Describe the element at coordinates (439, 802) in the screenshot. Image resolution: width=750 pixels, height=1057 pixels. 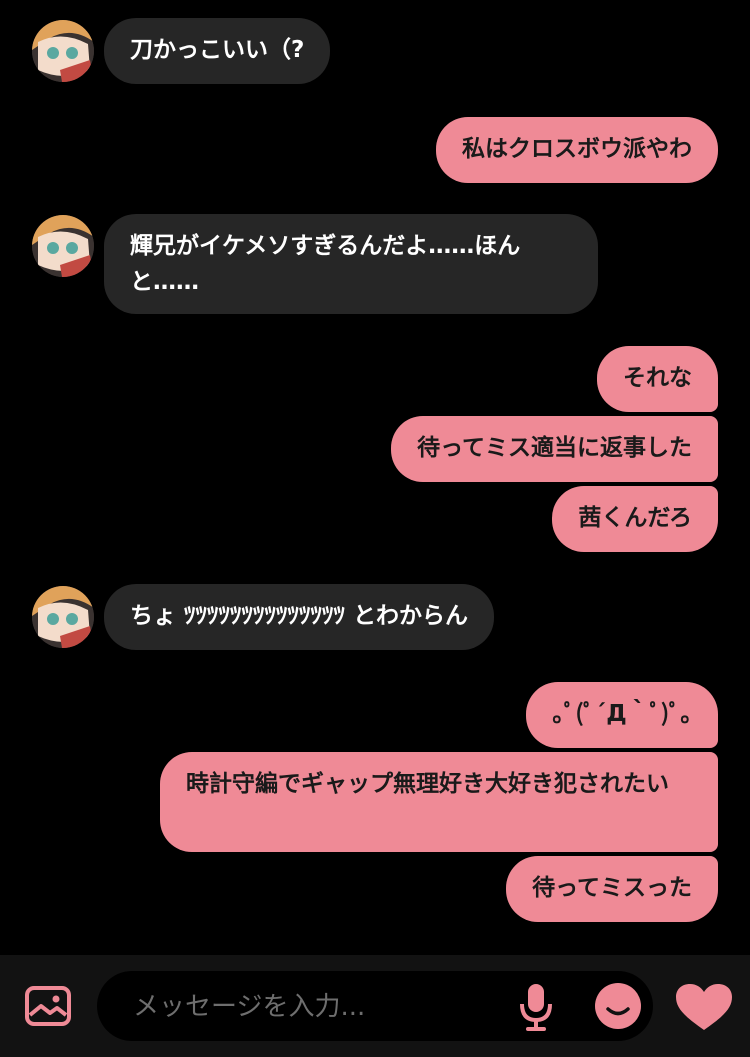
I see `outgoing-message: 時計守編でギャップ無理好き大好き犯されたい` at that location.